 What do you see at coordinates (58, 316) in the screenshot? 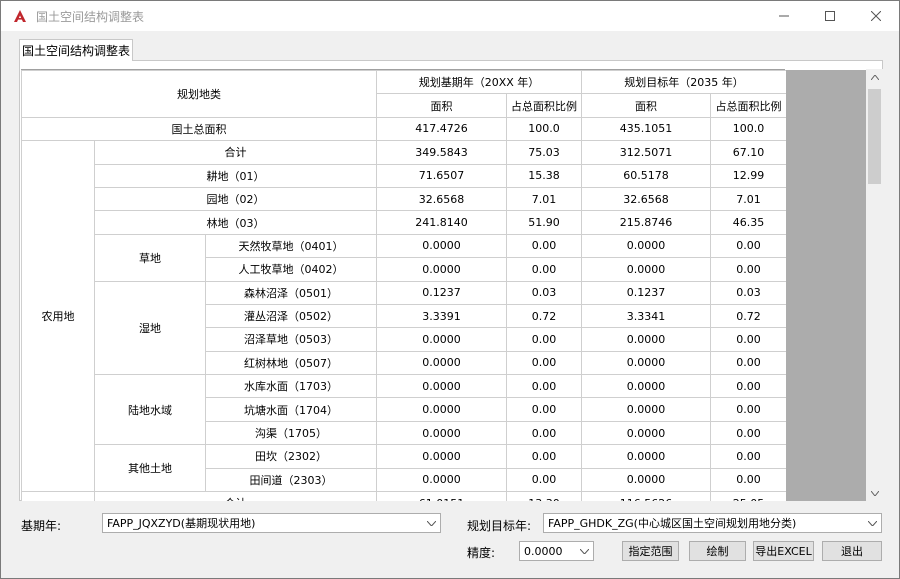
I see `category-agricultural: 农用地` at bounding box center [58, 316].